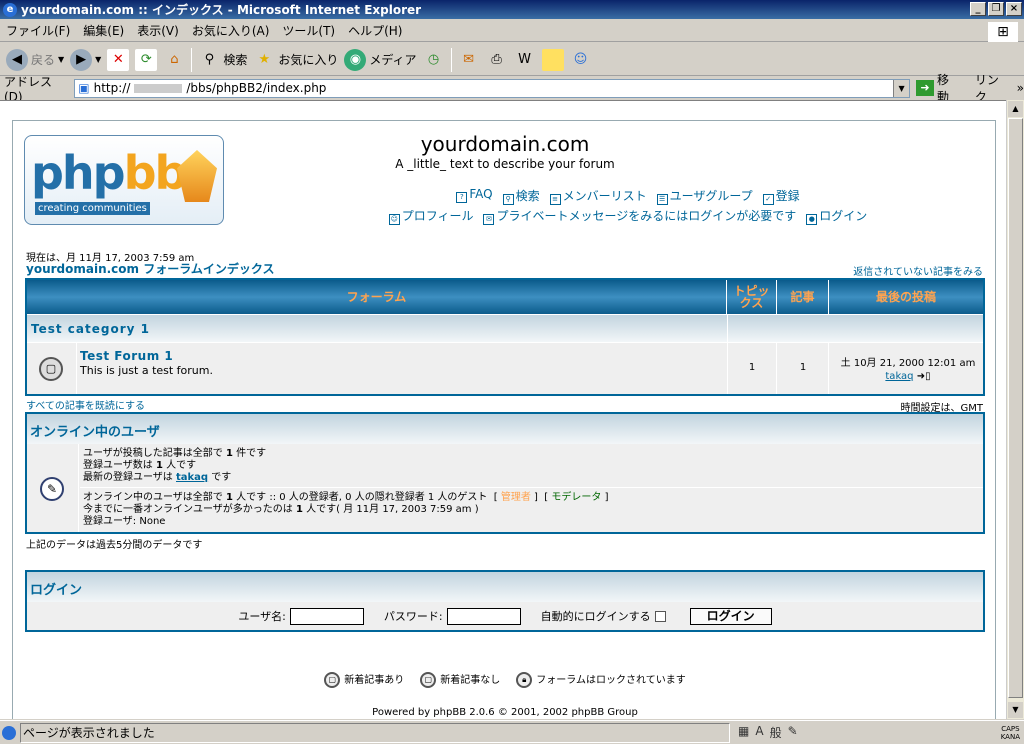 The image size is (1024, 744). What do you see at coordinates (380, 59) in the screenshot?
I see `media-button: ◉ メディア` at bounding box center [380, 59].